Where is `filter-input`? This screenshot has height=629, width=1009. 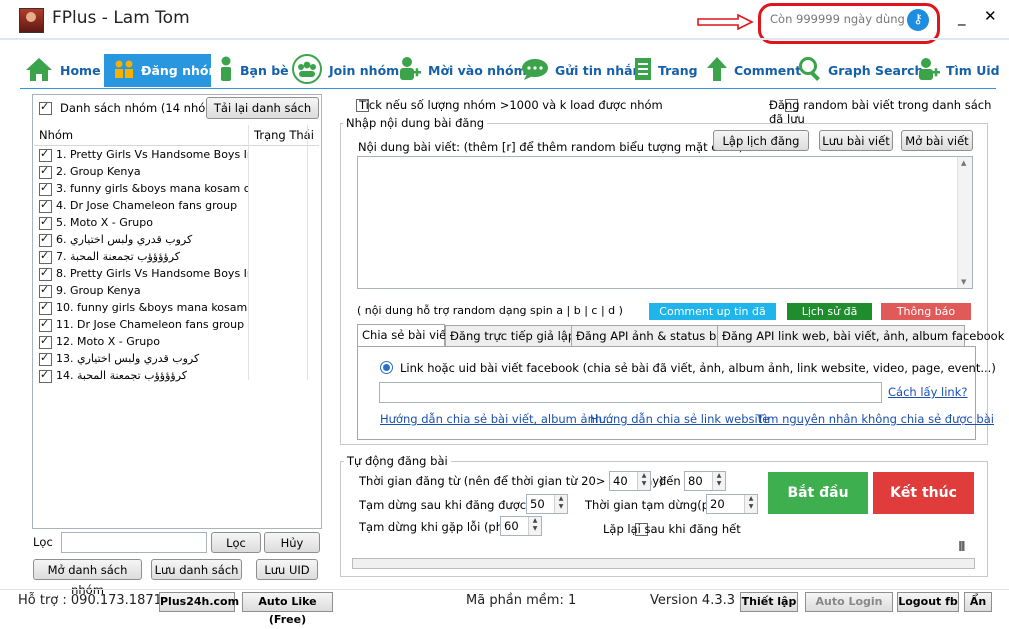
filter-input is located at coordinates (134, 542).